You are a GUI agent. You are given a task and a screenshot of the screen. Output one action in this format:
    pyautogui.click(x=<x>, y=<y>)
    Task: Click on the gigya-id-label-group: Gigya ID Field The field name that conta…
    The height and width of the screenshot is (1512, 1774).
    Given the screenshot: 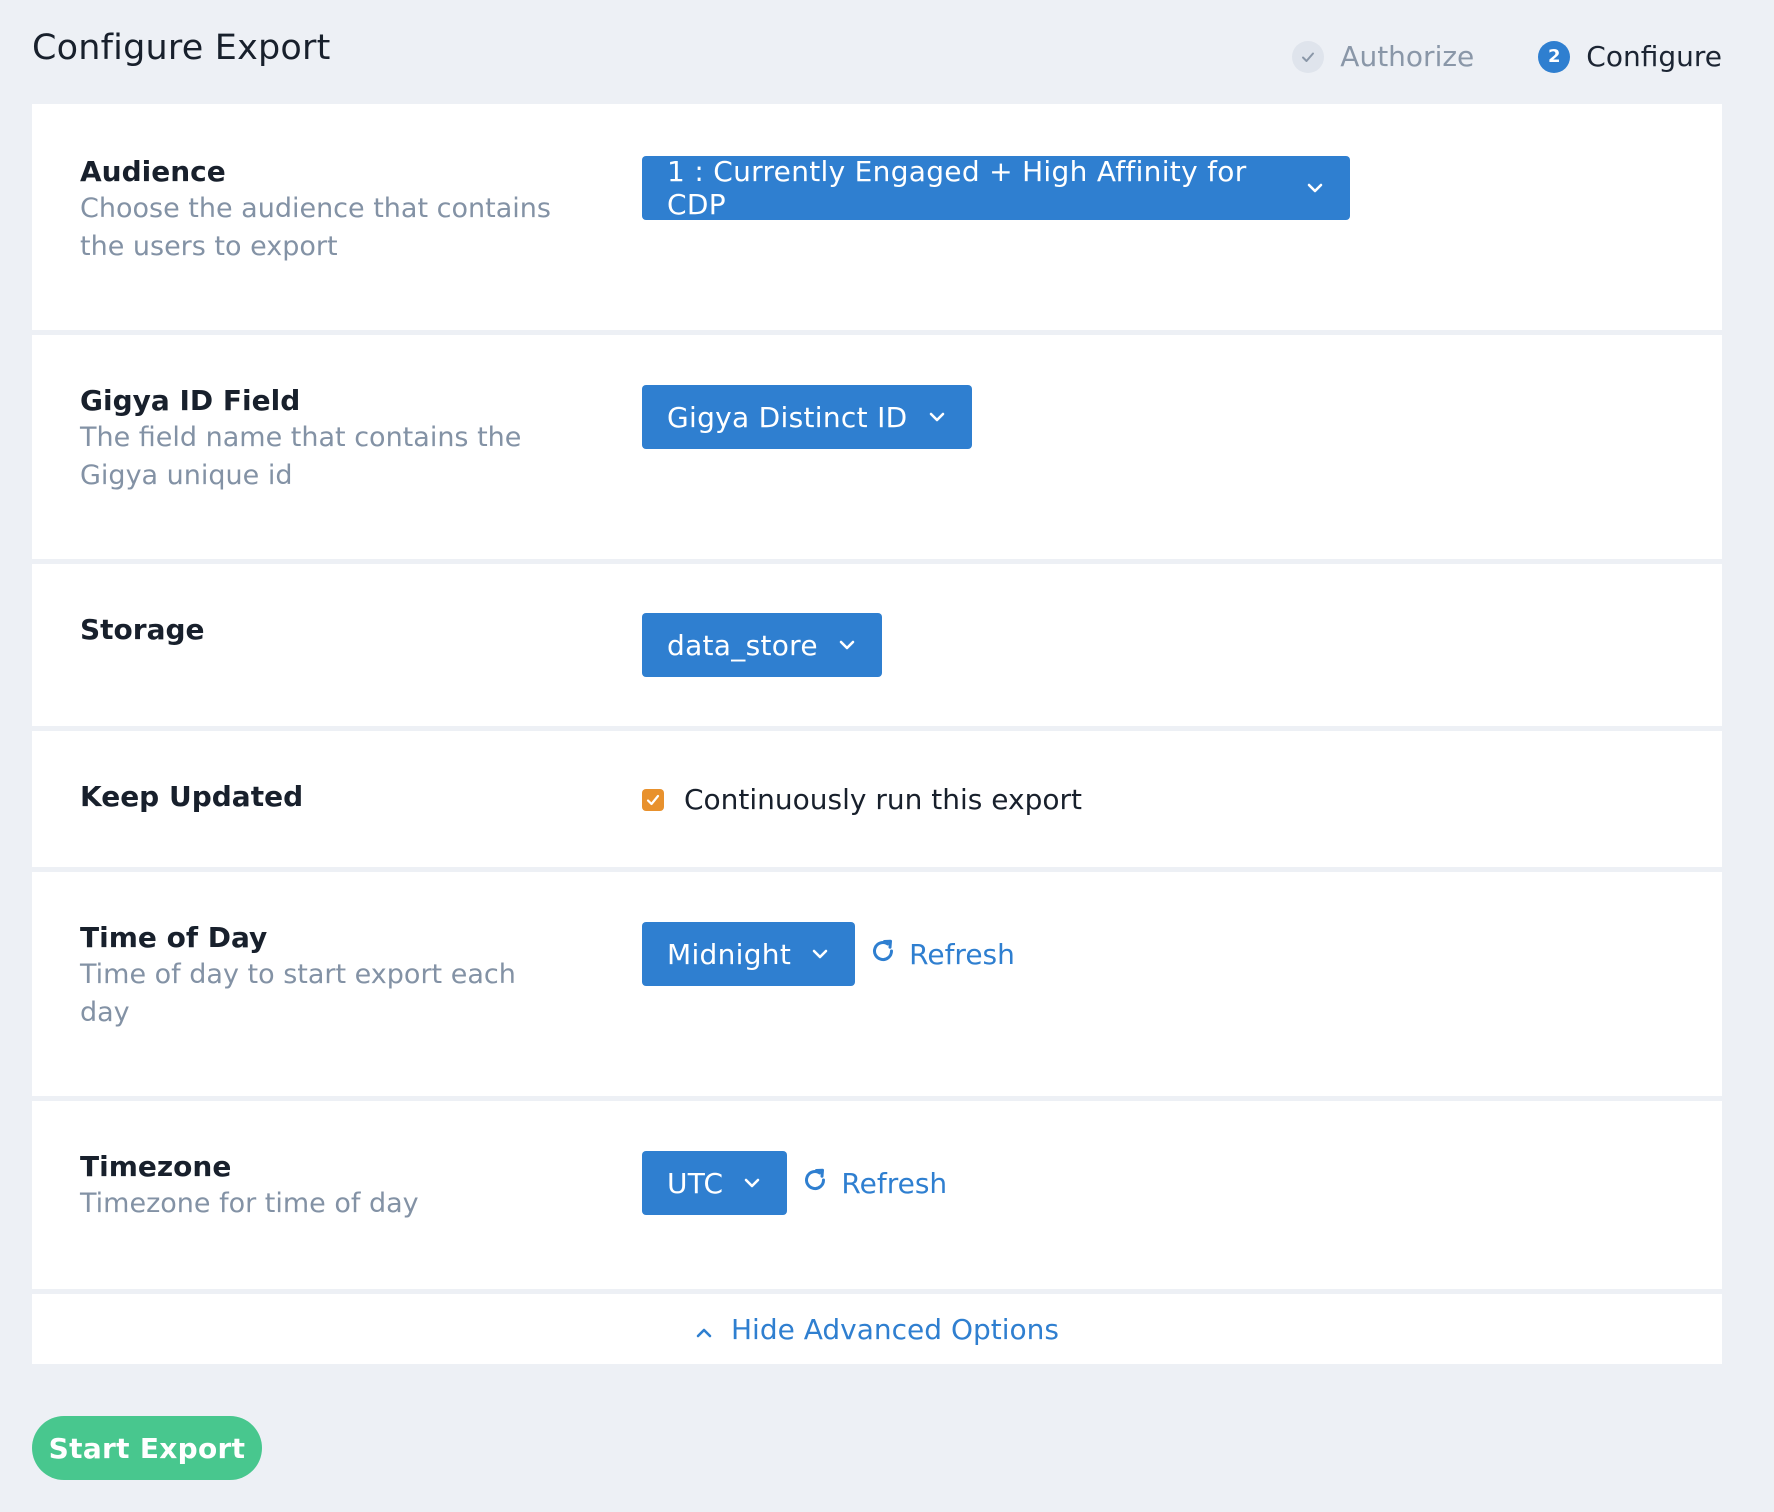 What is the action you would take?
    pyautogui.click(x=320, y=439)
    